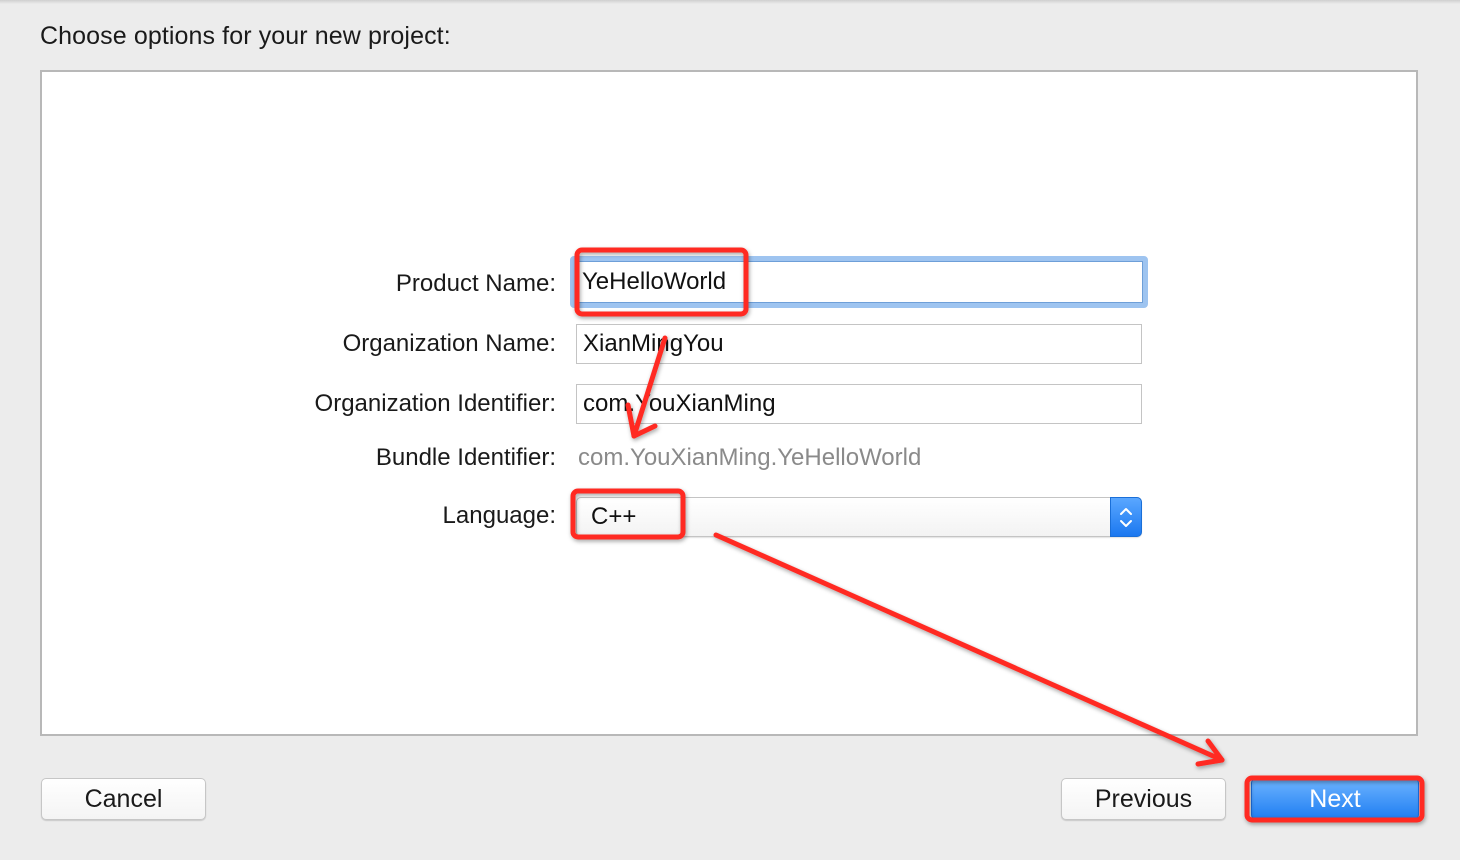 This screenshot has width=1460, height=860. Describe the element at coordinates (475, 283) in the screenshot. I see `product-name-label: Product Name:` at that location.